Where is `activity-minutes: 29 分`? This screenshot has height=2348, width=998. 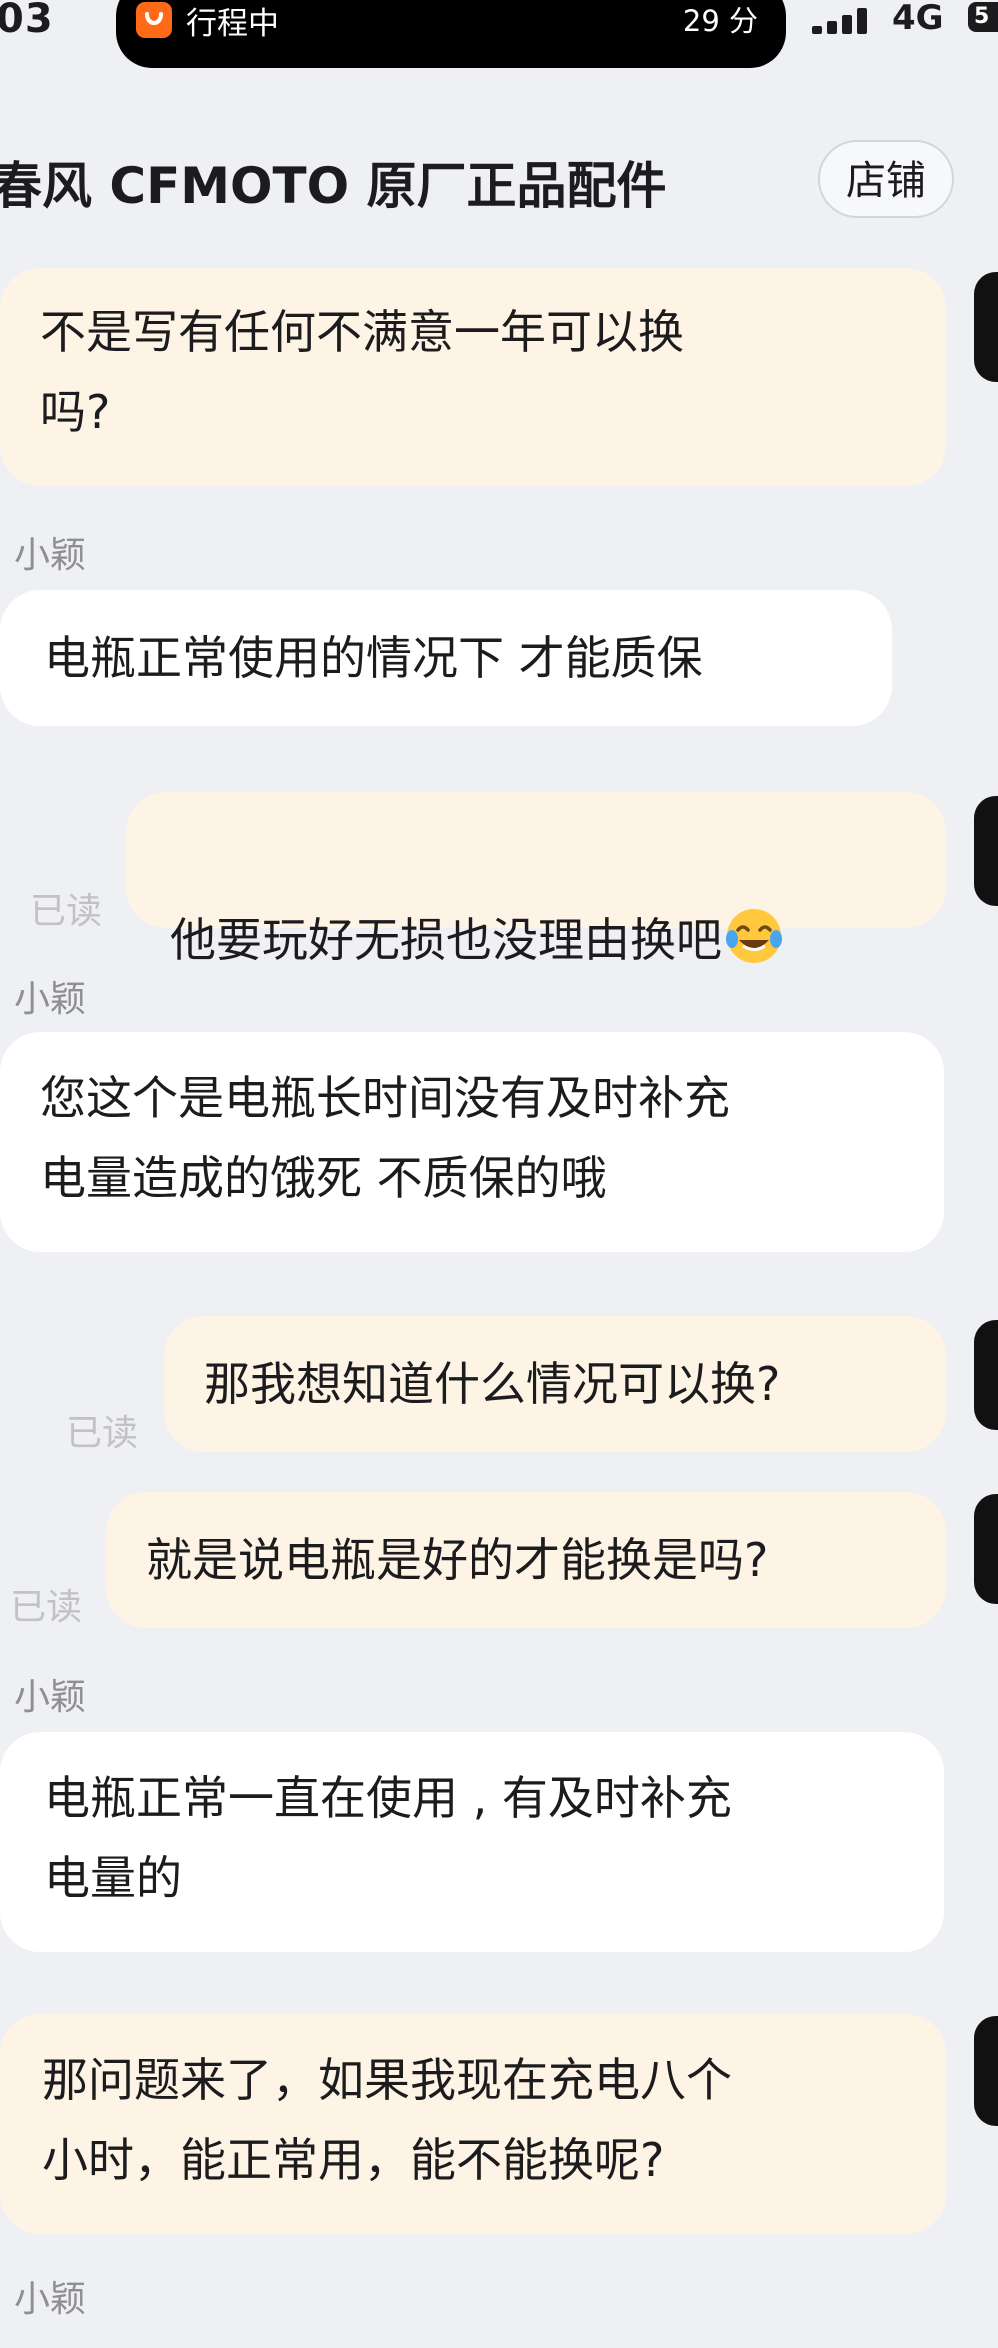
activity-minutes: 29 分 is located at coordinates (720, 21).